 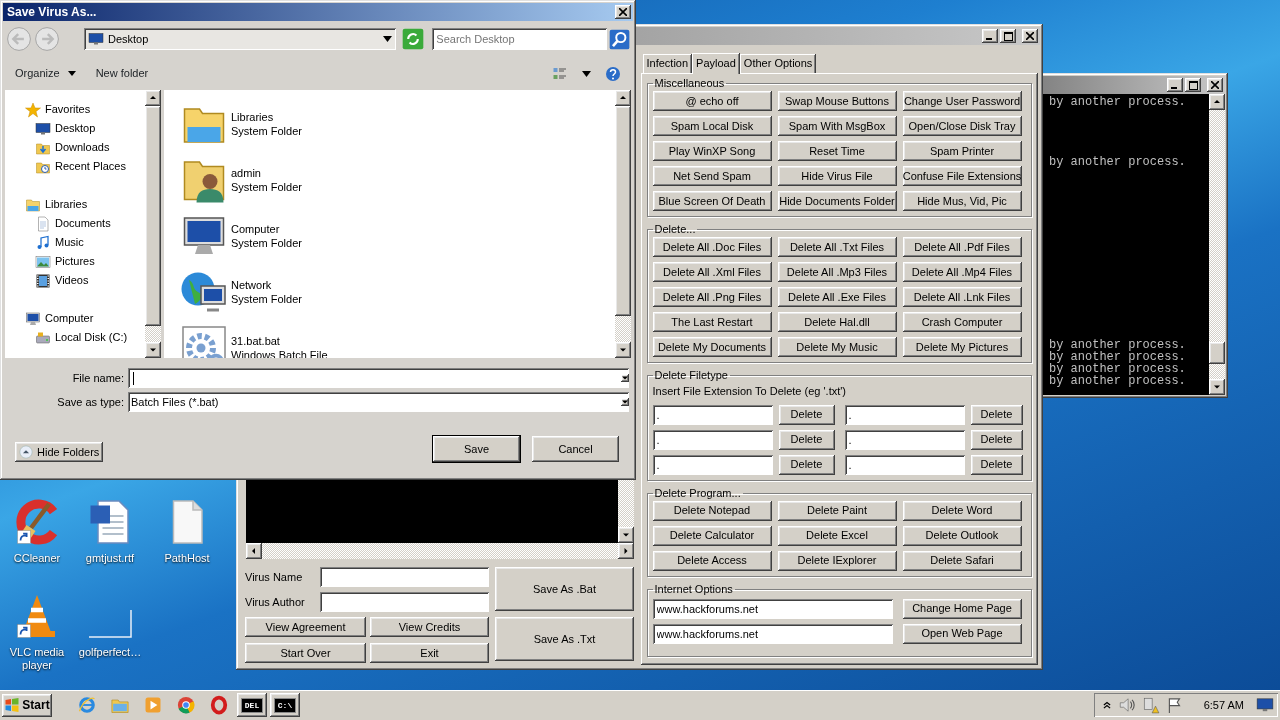 What do you see at coordinates (837, 560) in the screenshot?
I see `action-button: Delete IExplorer` at bounding box center [837, 560].